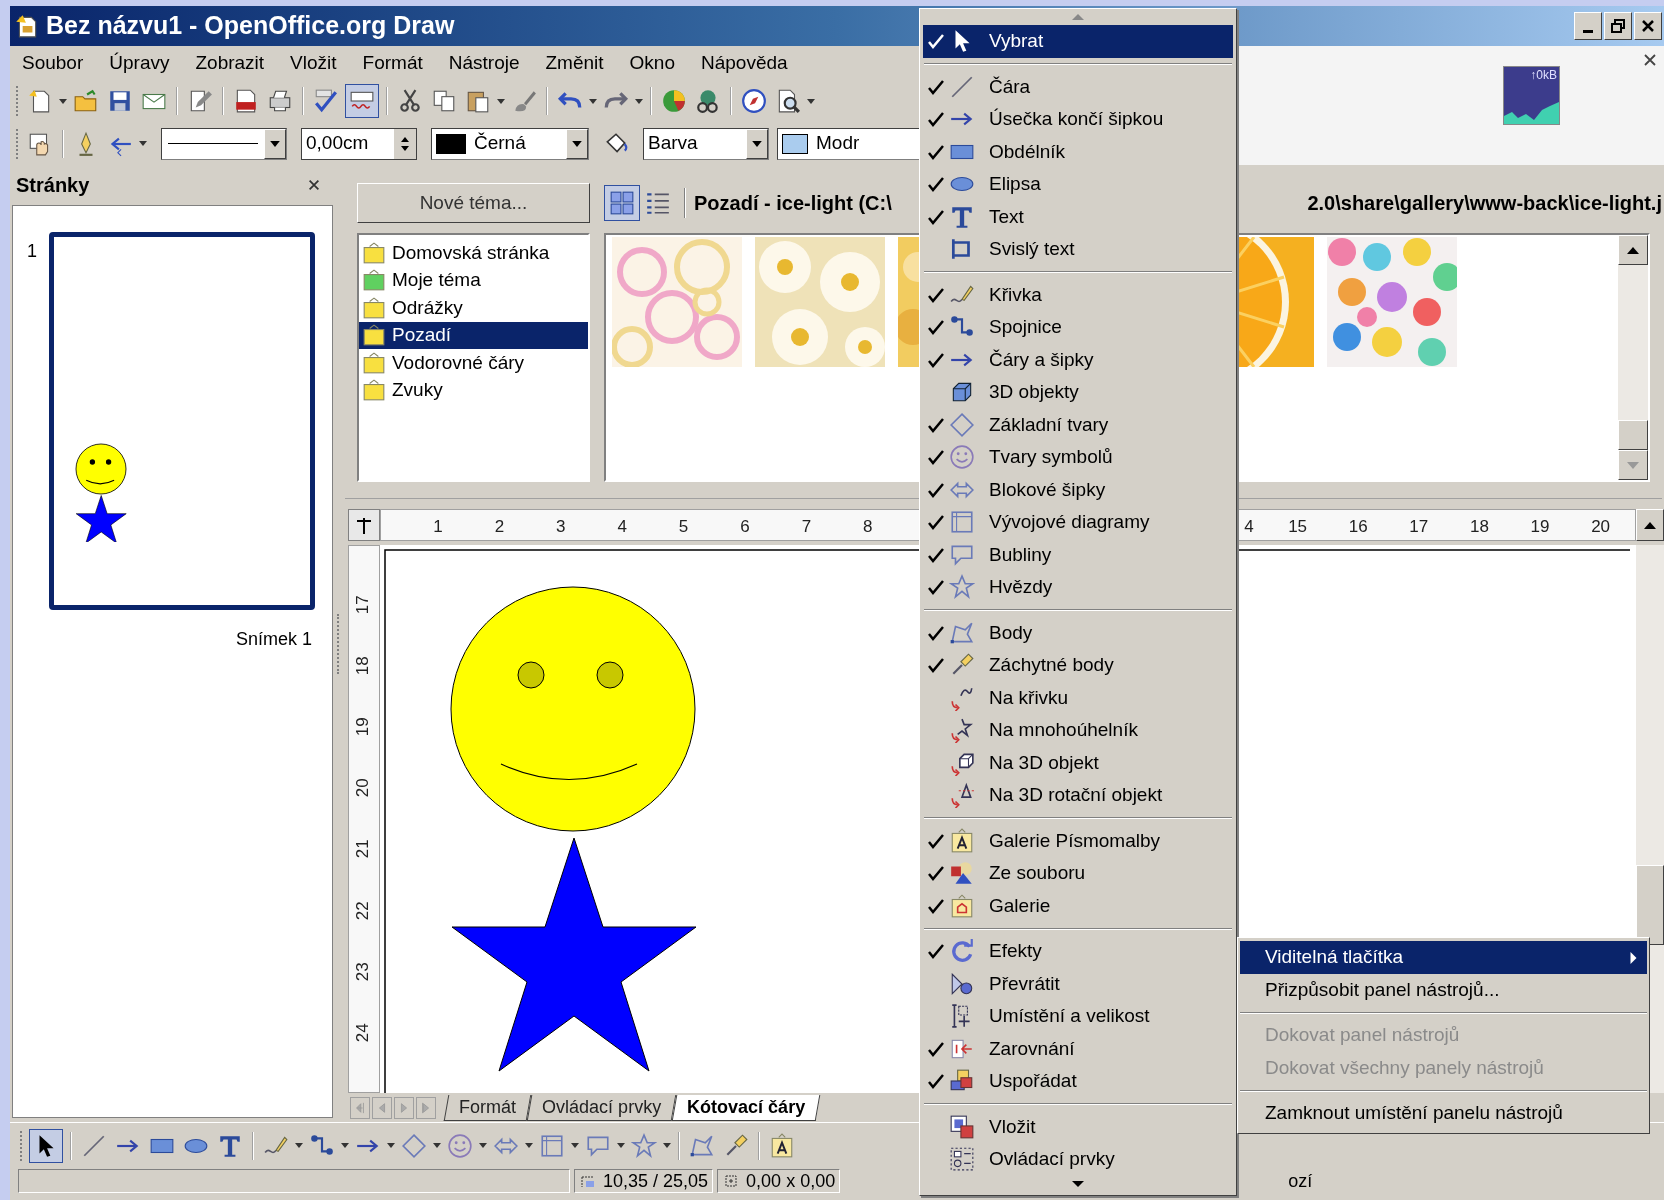  Describe the element at coordinates (139, 63) in the screenshot. I see `menu-bar-item: Úpravy` at that location.